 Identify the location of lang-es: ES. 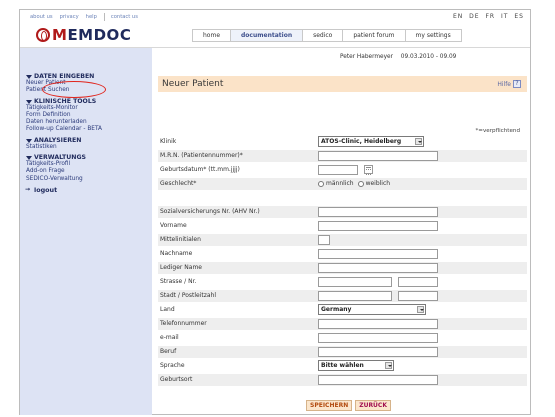
(519, 16).